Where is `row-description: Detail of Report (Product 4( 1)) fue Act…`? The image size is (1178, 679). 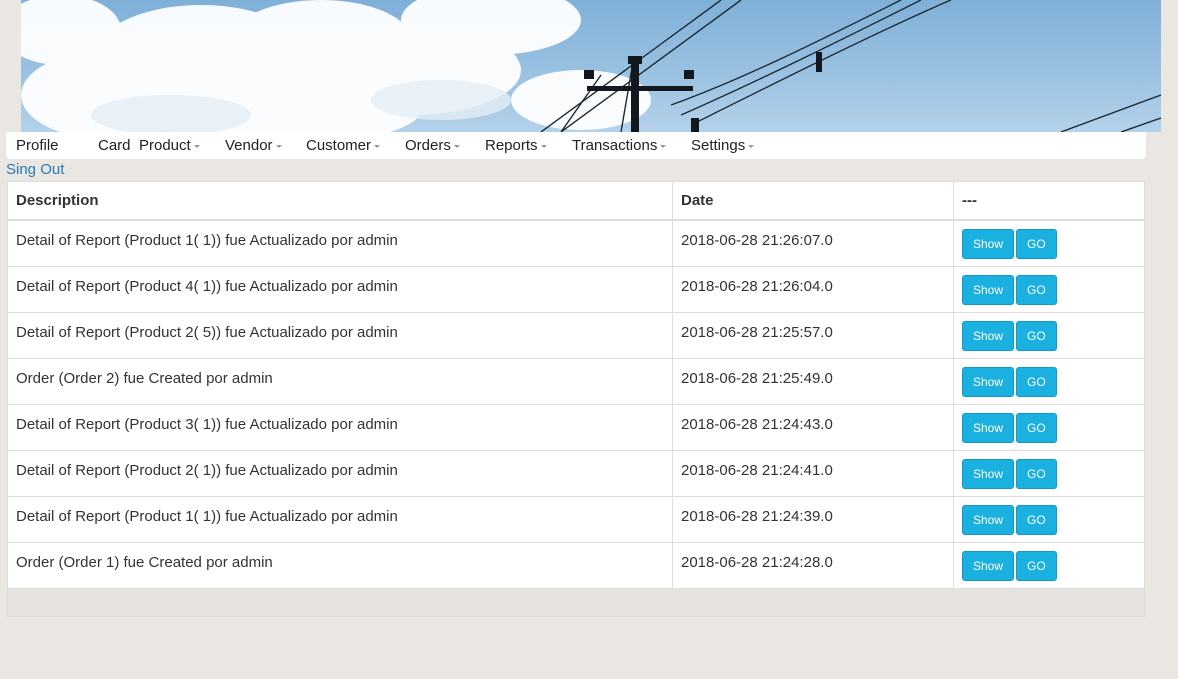
row-description: Detail of Report (Product 4( 1)) fue Act… is located at coordinates (340, 289).